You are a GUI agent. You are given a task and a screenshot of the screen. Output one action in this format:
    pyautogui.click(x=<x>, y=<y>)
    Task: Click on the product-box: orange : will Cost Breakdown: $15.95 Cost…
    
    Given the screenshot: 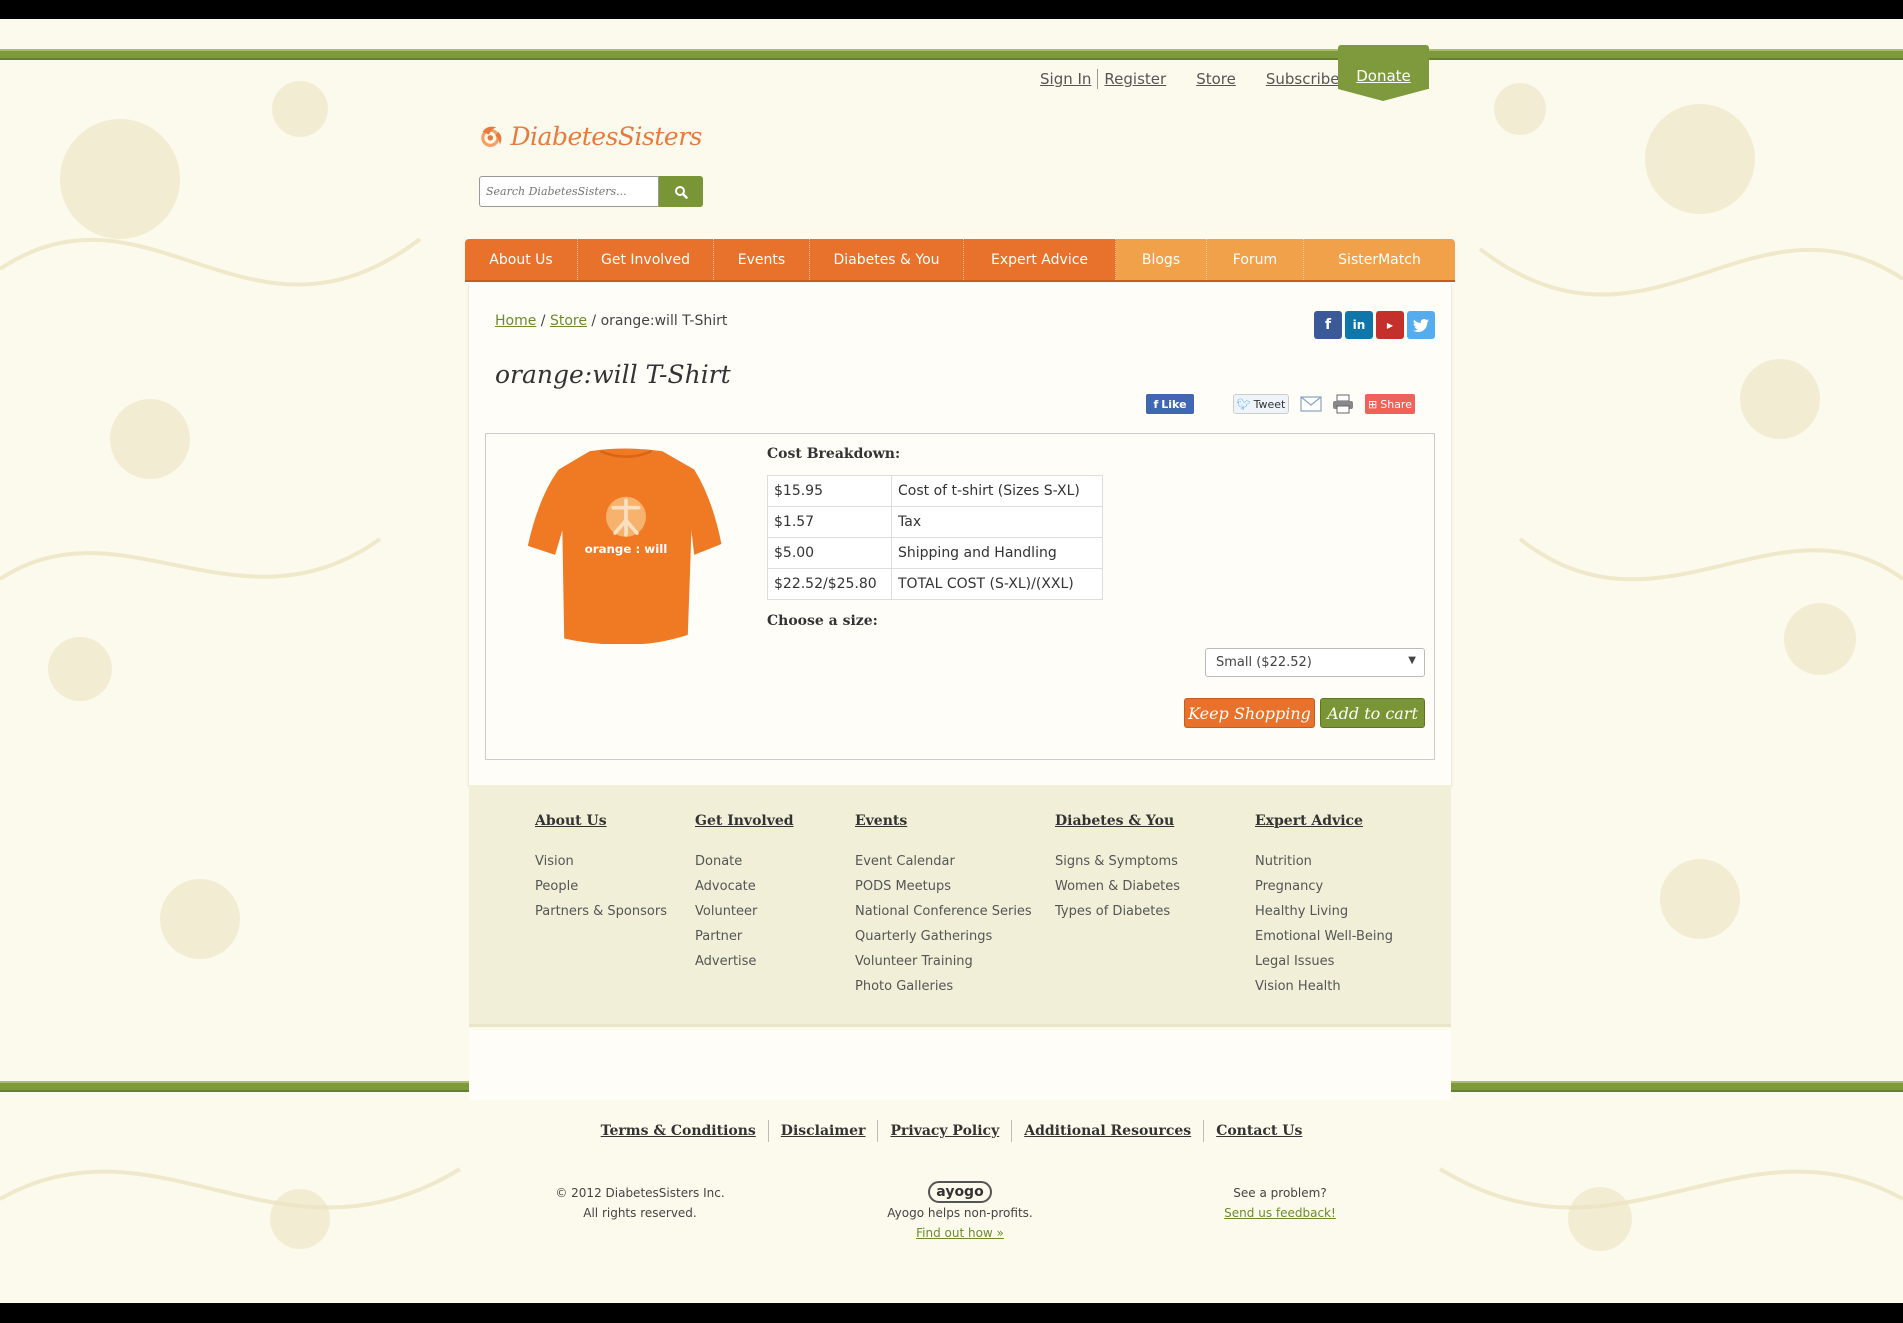 What is the action you would take?
    pyautogui.click(x=960, y=596)
    